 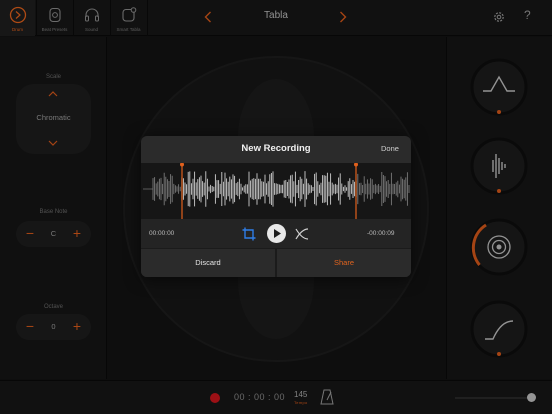 I want to click on waveform-editor, so click(x=276, y=190).